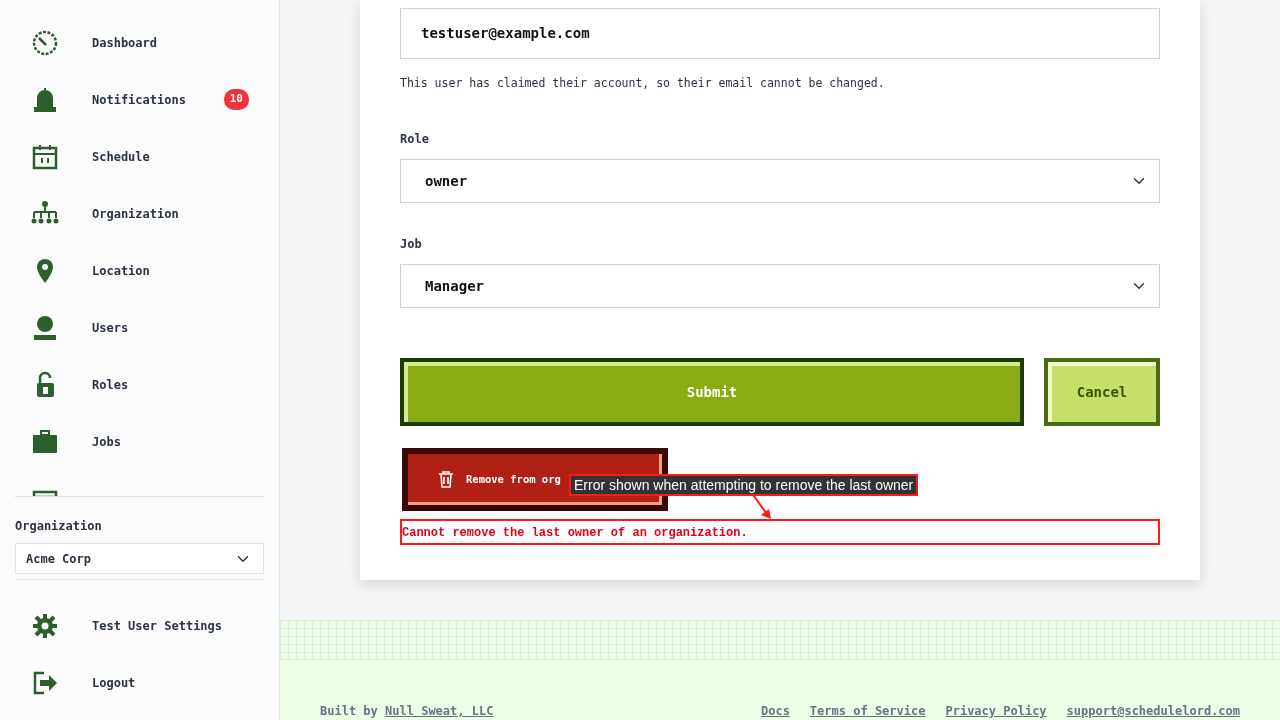 The image size is (1280, 720). Describe the element at coordinates (415, 140) in the screenshot. I see `field-label: Role` at that location.